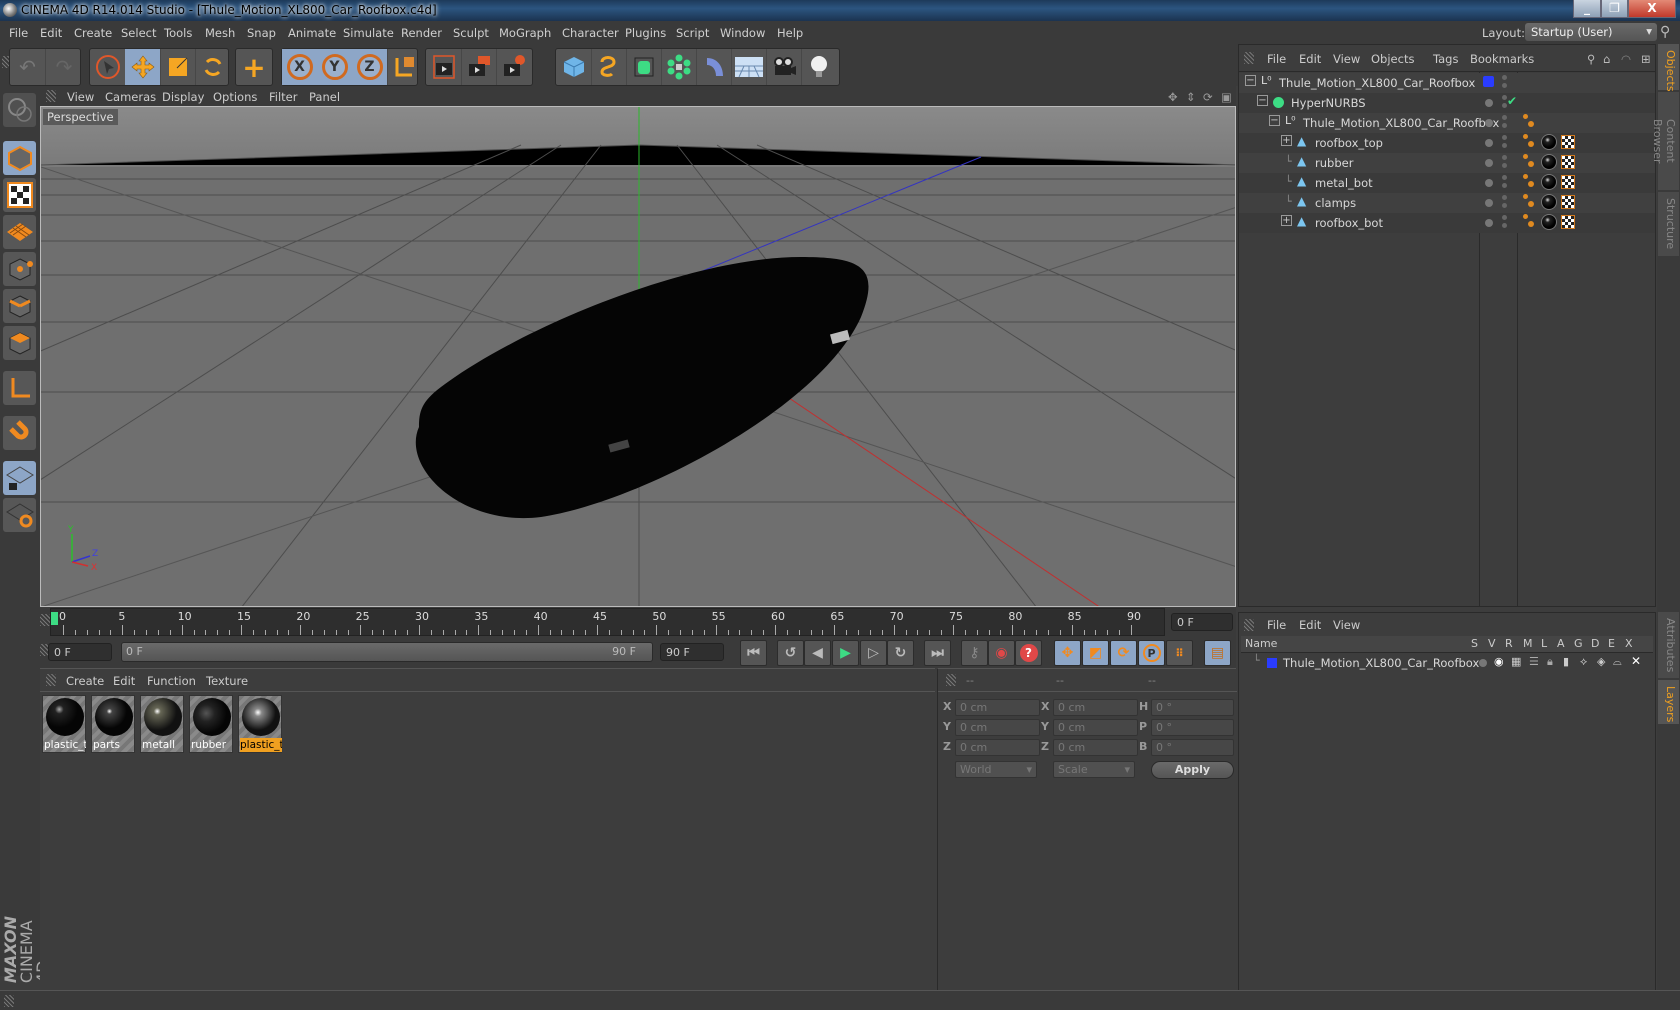 The width and height of the screenshot is (1680, 1010). I want to click on render-settings-button, so click(514, 67).